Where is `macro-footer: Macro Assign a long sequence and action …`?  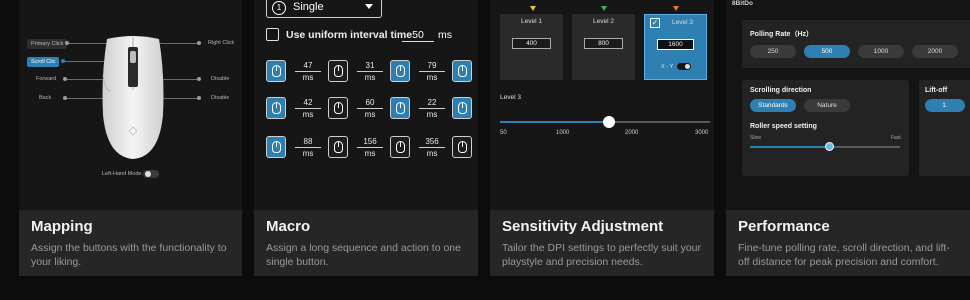 macro-footer: Macro Assign a long sequence and action … is located at coordinates (366, 243).